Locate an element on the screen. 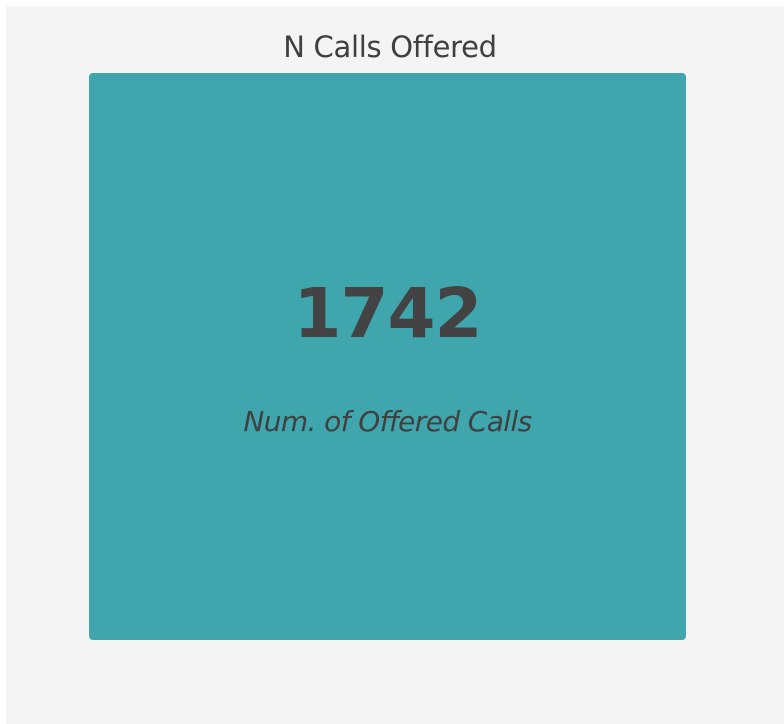 The image size is (784, 724). kpi-label: Num. of Offered Calls is located at coordinates (387, 421).